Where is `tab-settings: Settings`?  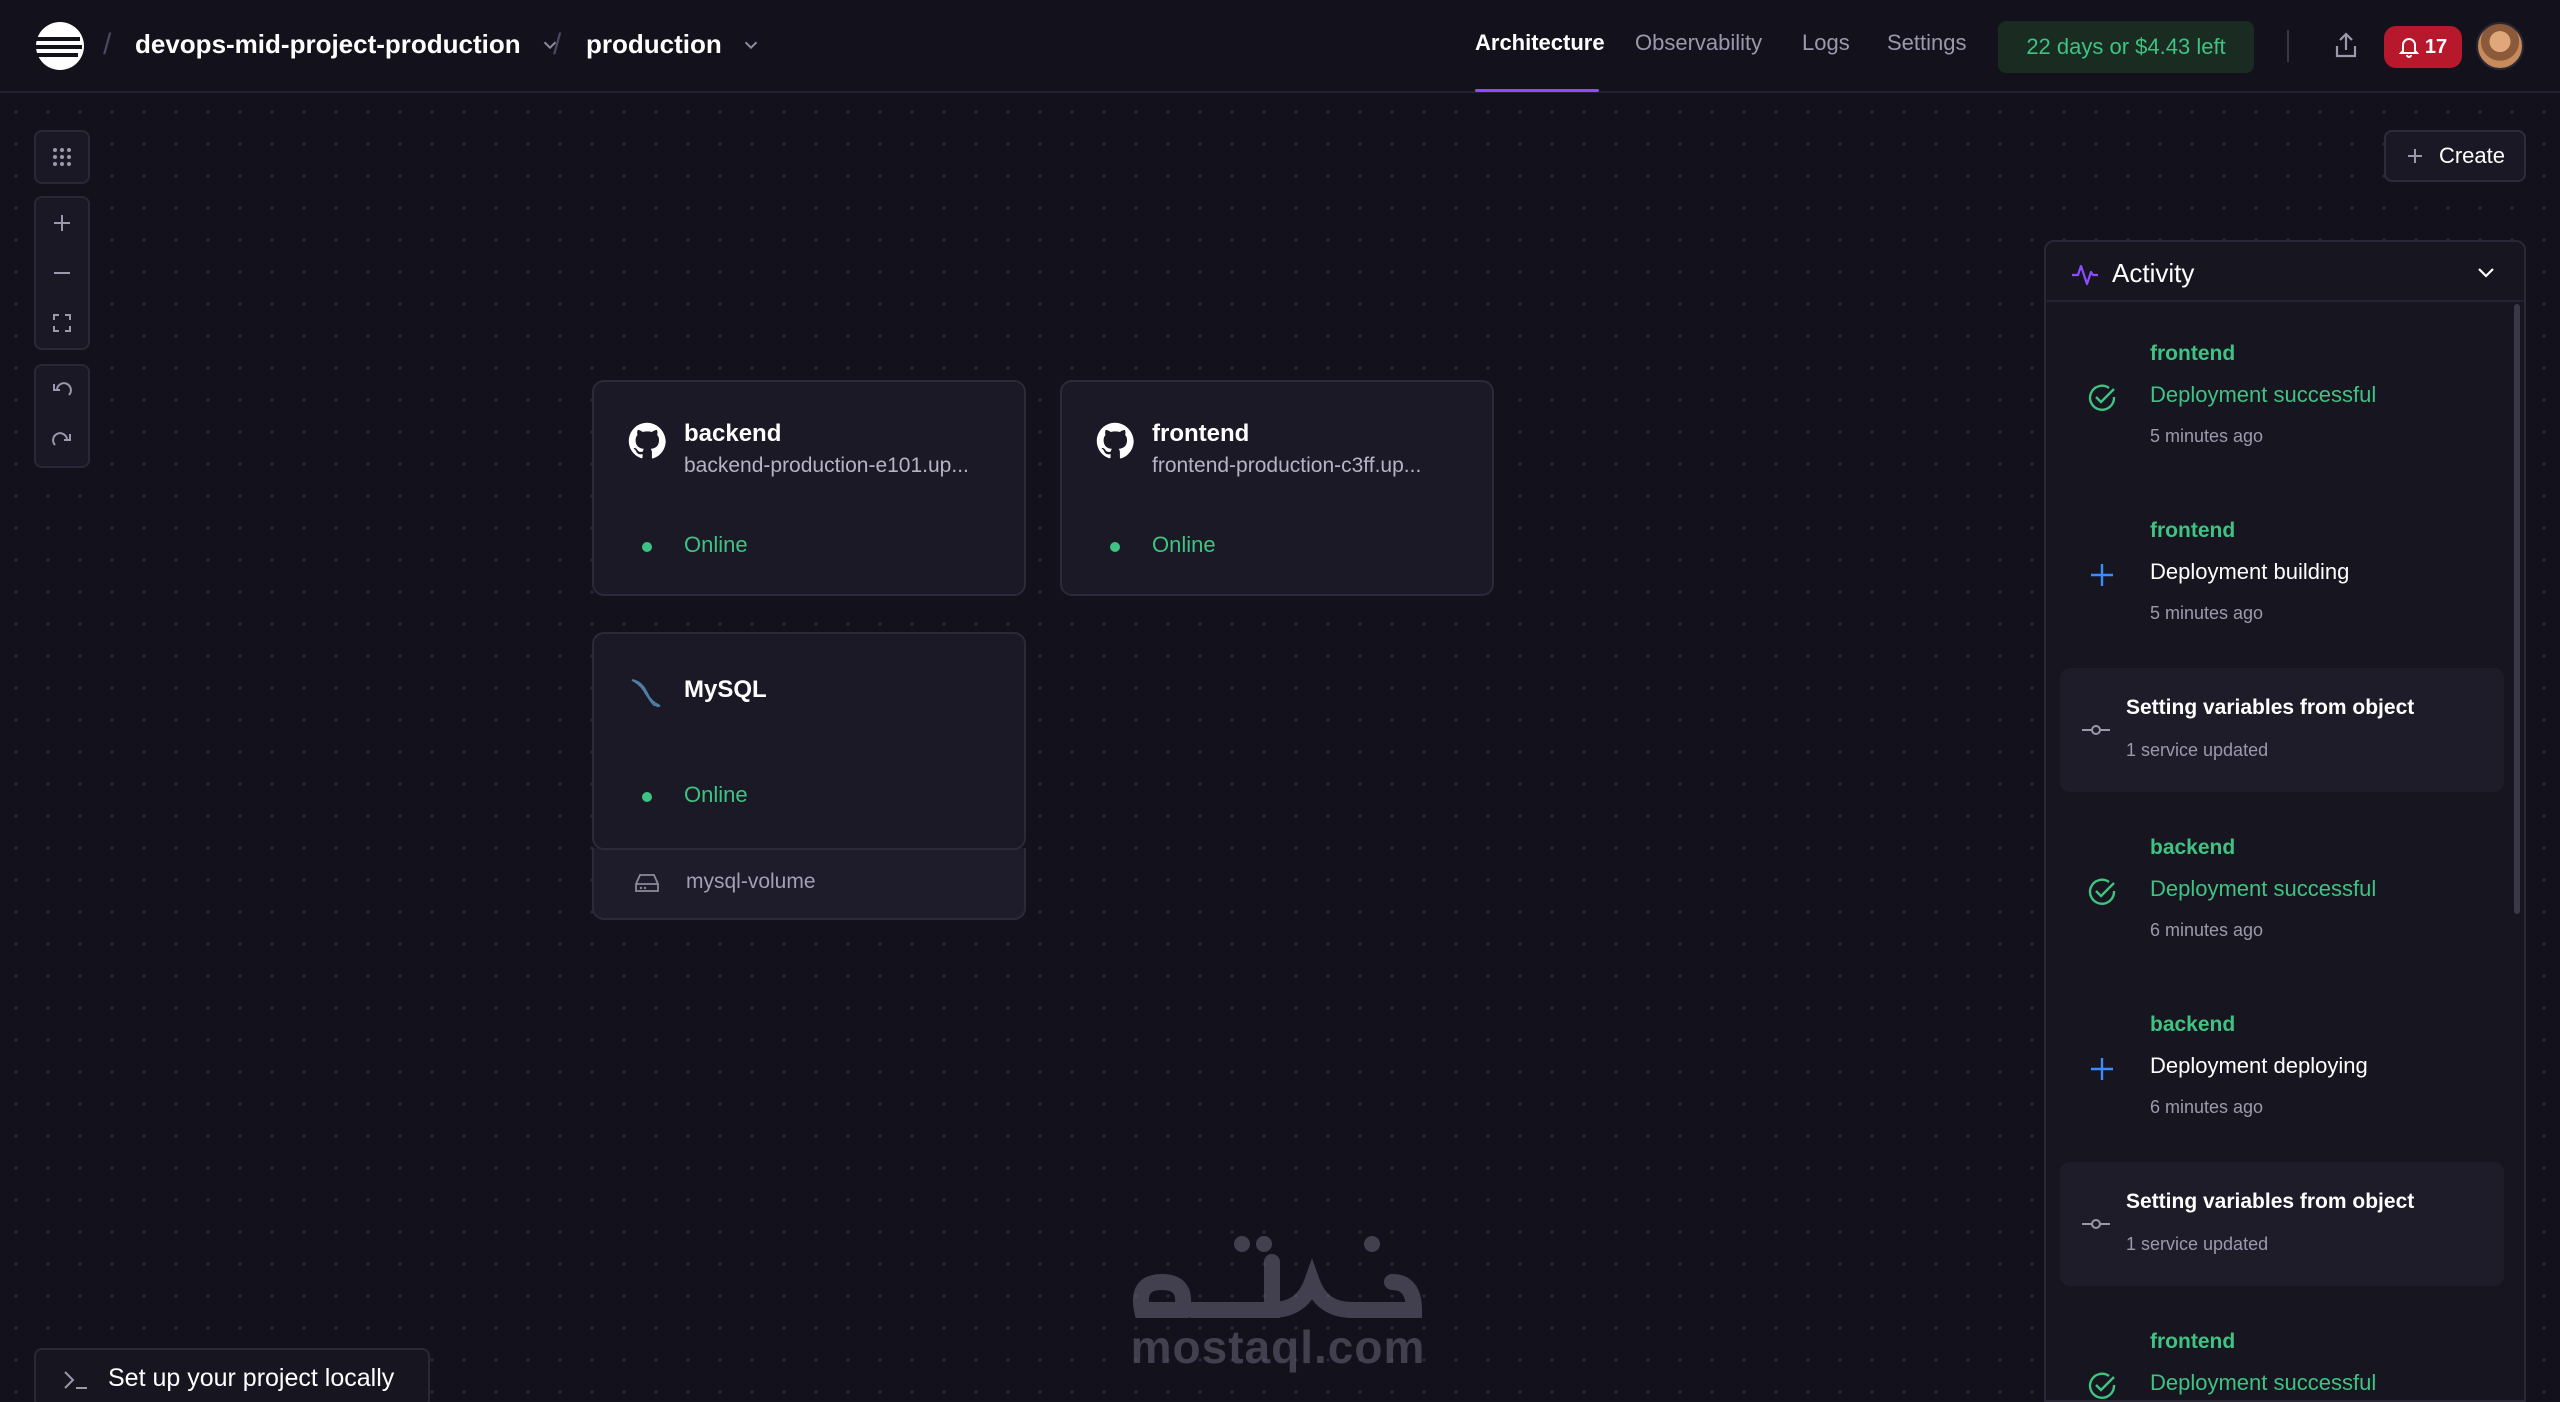
tab-settings: Settings is located at coordinates (1927, 43).